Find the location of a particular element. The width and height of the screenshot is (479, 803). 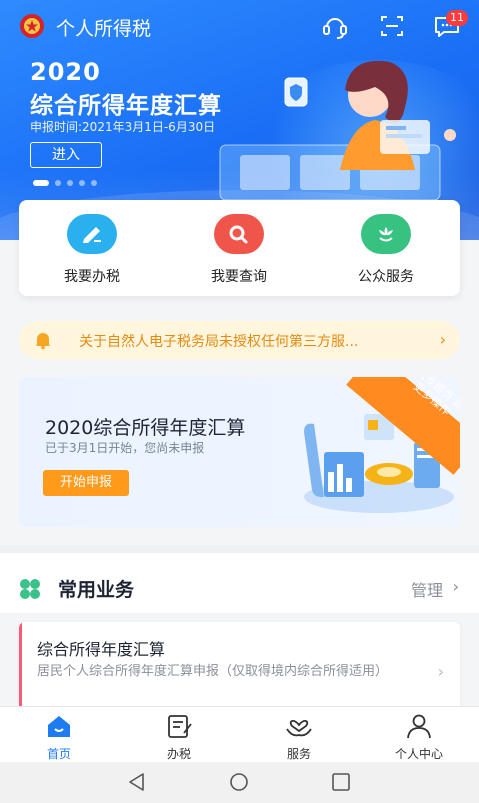

tab-service: 服务 is located at coordinates (299, 737).